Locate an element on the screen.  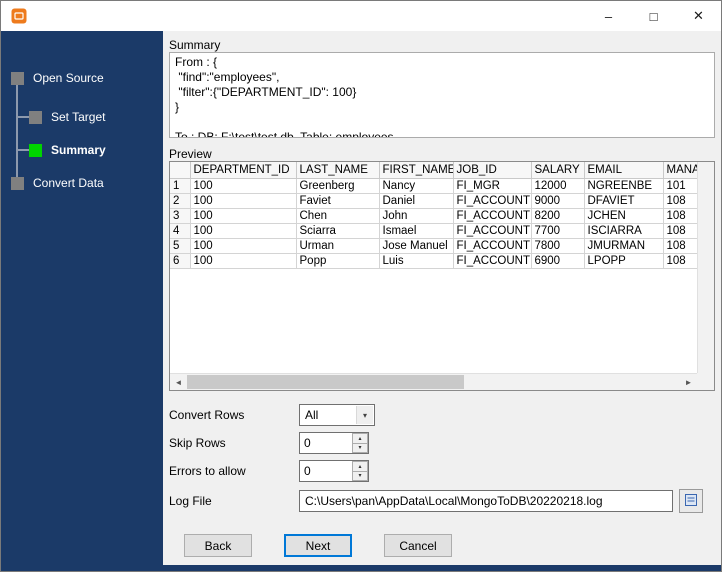
cancel-button: Cancel is located at coordinates (418, 545).